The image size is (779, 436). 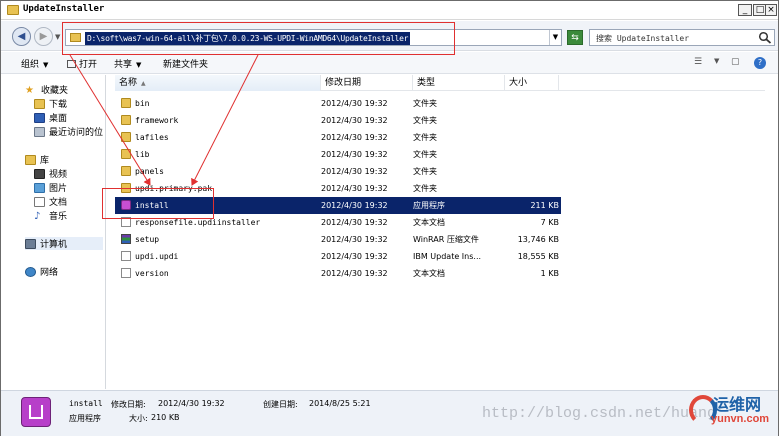 What do you see at coordinates (643, 38) in the screenshot?
I see `search-placeholder: 搜索 UpdateInstaller` at bounding box center [643, 38].